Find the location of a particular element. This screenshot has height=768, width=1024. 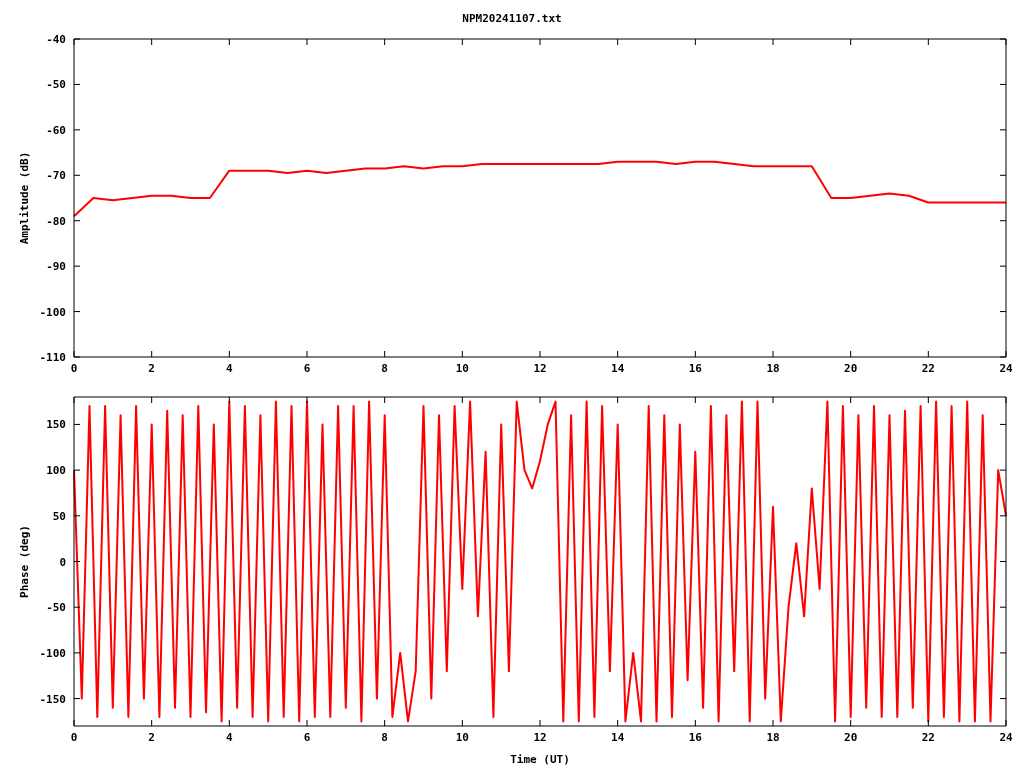

y-axis-title: Amplitude (dB) is located at coordinates (24, 198).